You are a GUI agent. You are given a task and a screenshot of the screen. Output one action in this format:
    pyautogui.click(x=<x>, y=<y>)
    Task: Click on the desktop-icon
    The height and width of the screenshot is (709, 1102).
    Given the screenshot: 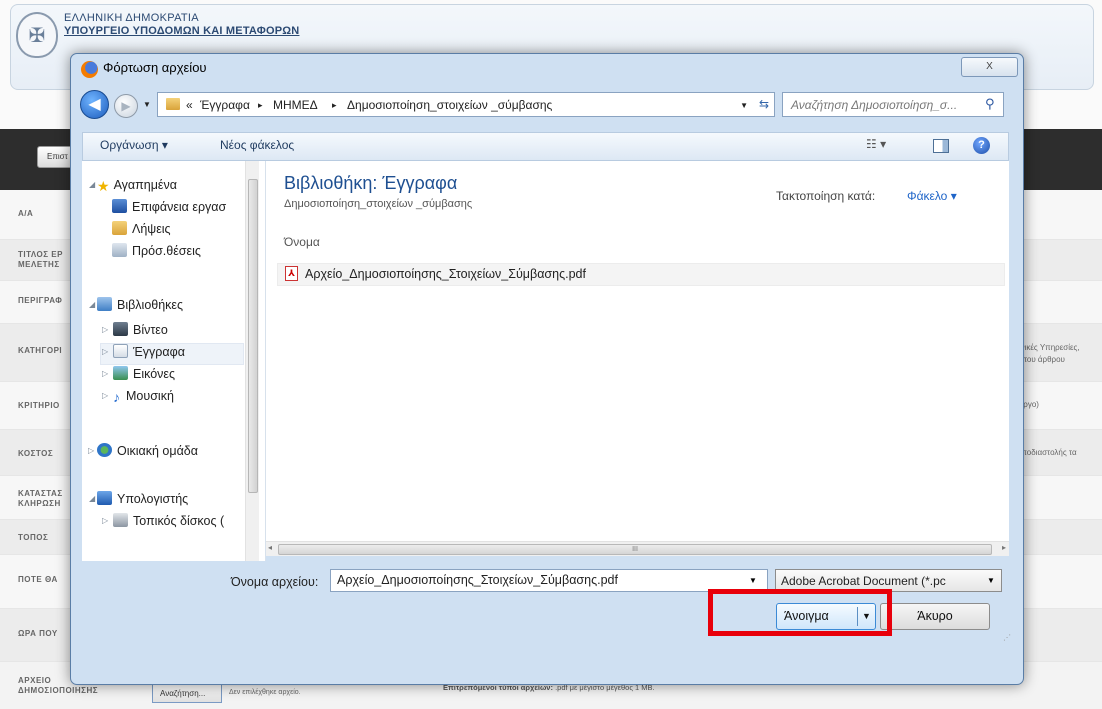 What is the action you would take?
    pyautogui.click(x=119, y=206)
    